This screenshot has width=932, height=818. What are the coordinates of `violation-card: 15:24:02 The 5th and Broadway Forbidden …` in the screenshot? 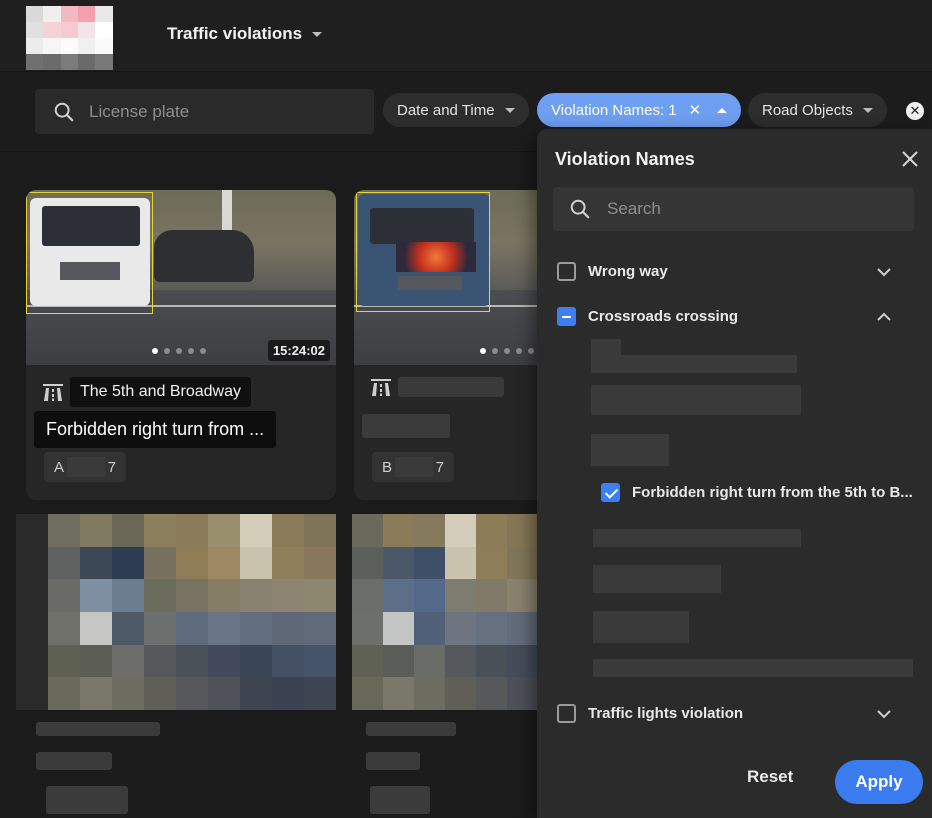 It's located at (181, 345).